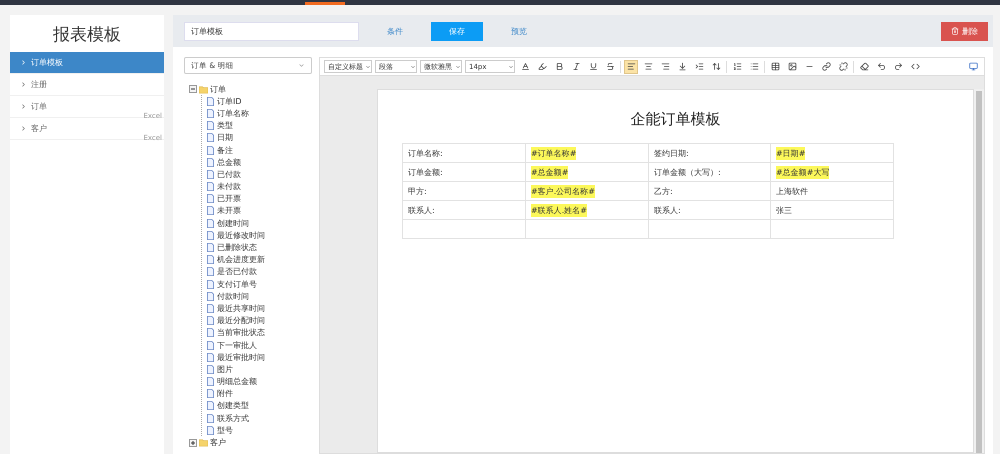 The height and width of the screenshot is (454, 1000). What do you see at coordinates (241, 332) in the screenshot?
I see `tree-item-label: 当前审批状态` at bounding box center [241, 332].